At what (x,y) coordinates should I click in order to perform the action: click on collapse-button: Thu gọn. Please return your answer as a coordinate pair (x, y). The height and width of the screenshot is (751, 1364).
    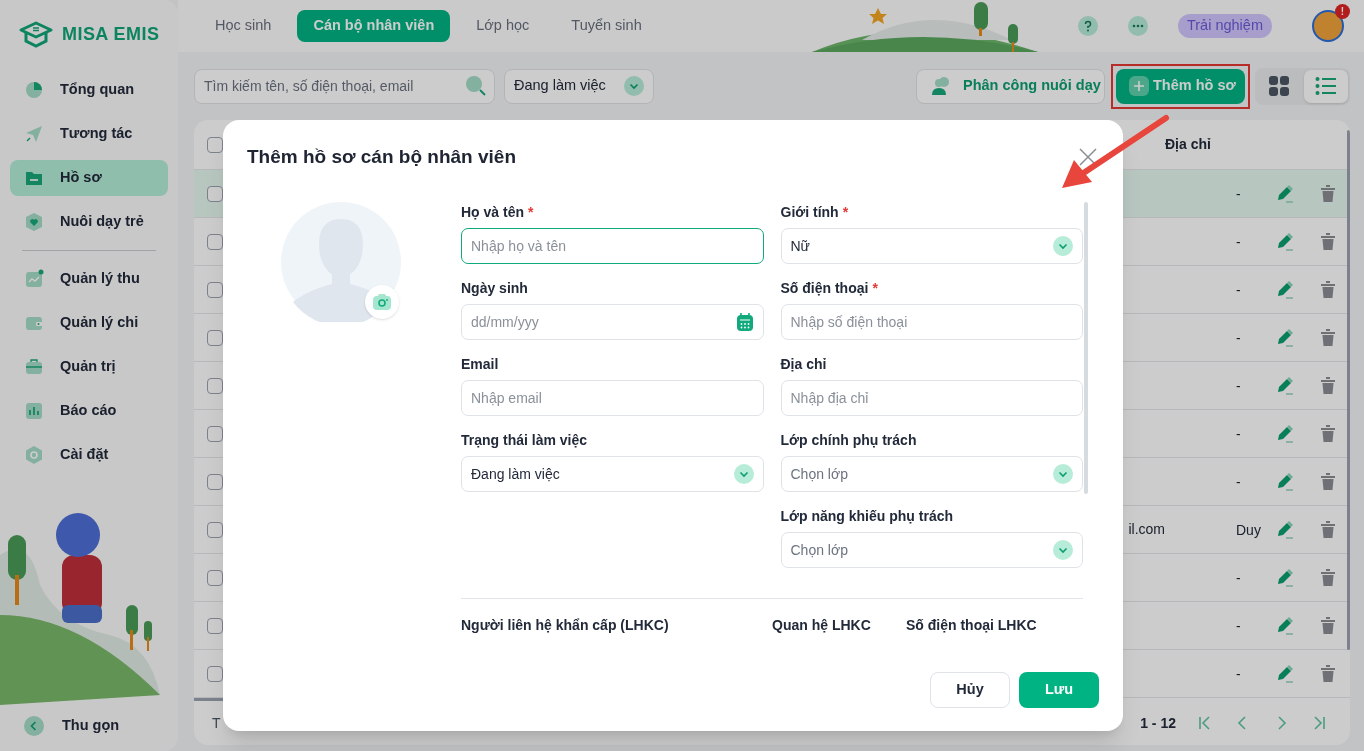
    Looking at the image, I should click on (89, 726).